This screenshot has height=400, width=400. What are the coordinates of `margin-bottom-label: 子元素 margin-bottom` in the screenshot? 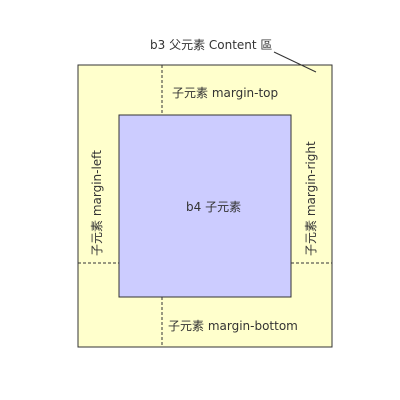 It's located at (233, 326).